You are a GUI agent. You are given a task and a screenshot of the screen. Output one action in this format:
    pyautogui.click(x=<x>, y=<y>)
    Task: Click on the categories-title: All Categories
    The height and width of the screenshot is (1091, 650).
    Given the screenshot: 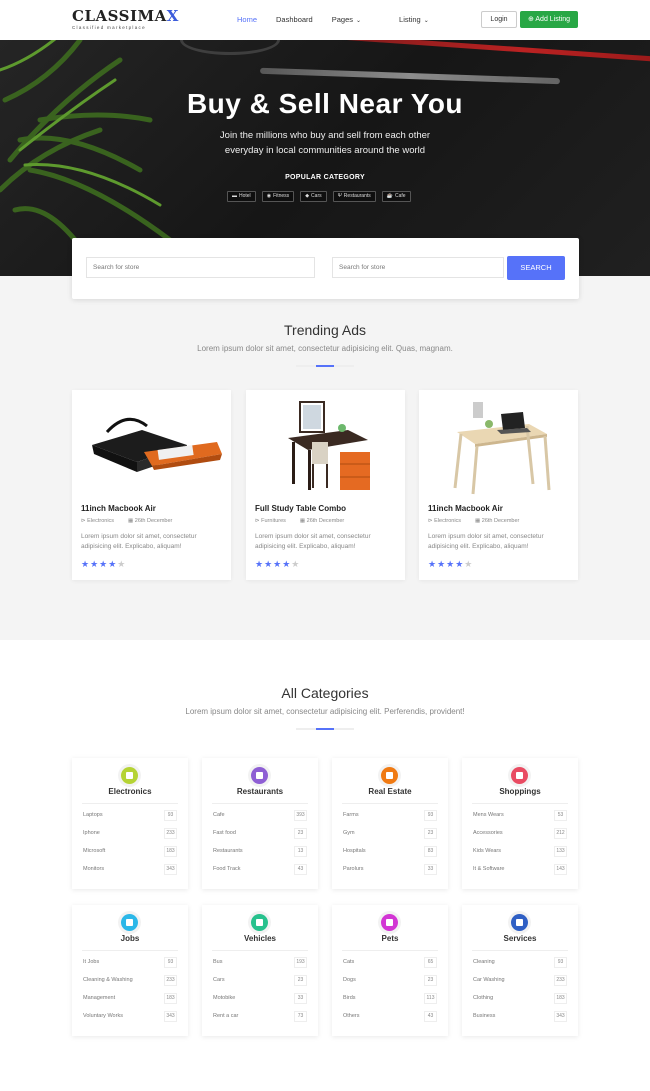 What is the action you would take?
    pyautogui.click(x=325, y=693)
    